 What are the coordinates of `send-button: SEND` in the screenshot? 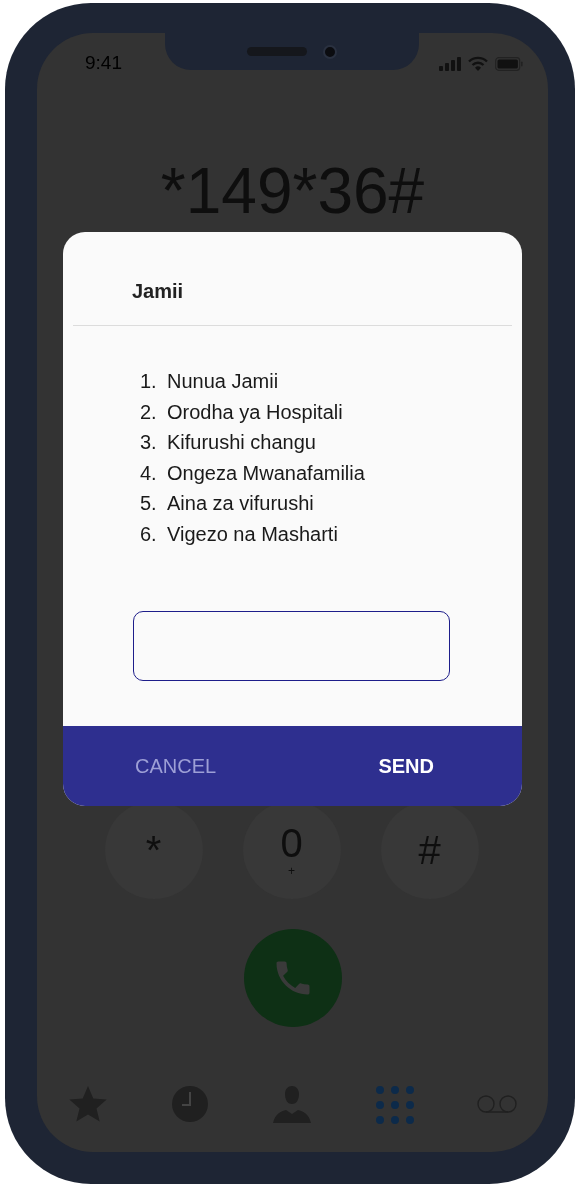 It's located at (406, 766).